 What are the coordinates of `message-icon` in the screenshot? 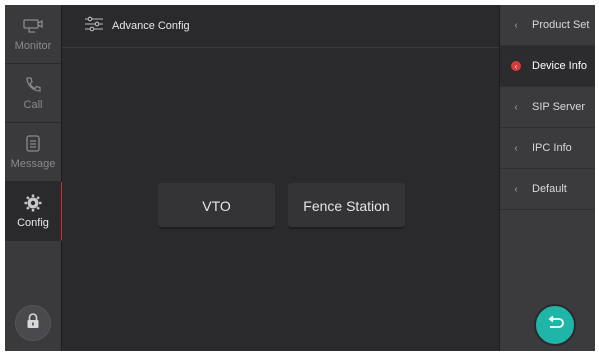 It's located at (33, 144).